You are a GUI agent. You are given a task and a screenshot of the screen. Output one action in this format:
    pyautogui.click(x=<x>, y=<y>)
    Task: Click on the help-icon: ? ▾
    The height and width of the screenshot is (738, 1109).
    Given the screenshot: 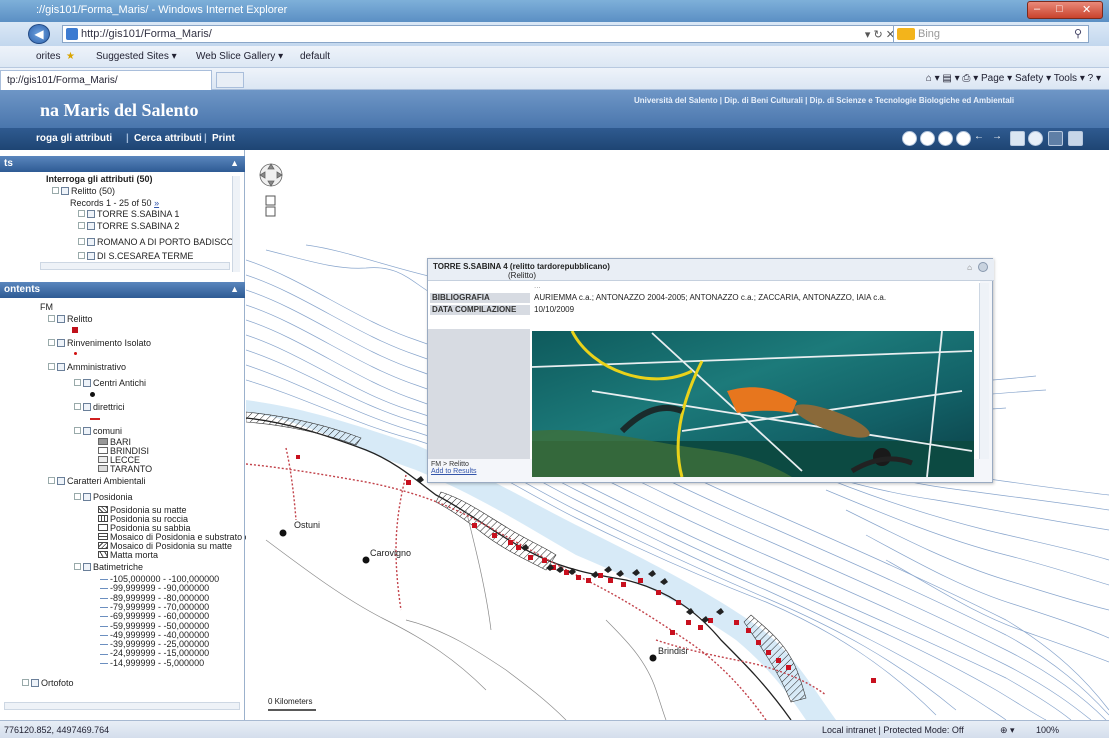 What is the action you would take?
    pyautogui.click(x=1094, y=78)
    